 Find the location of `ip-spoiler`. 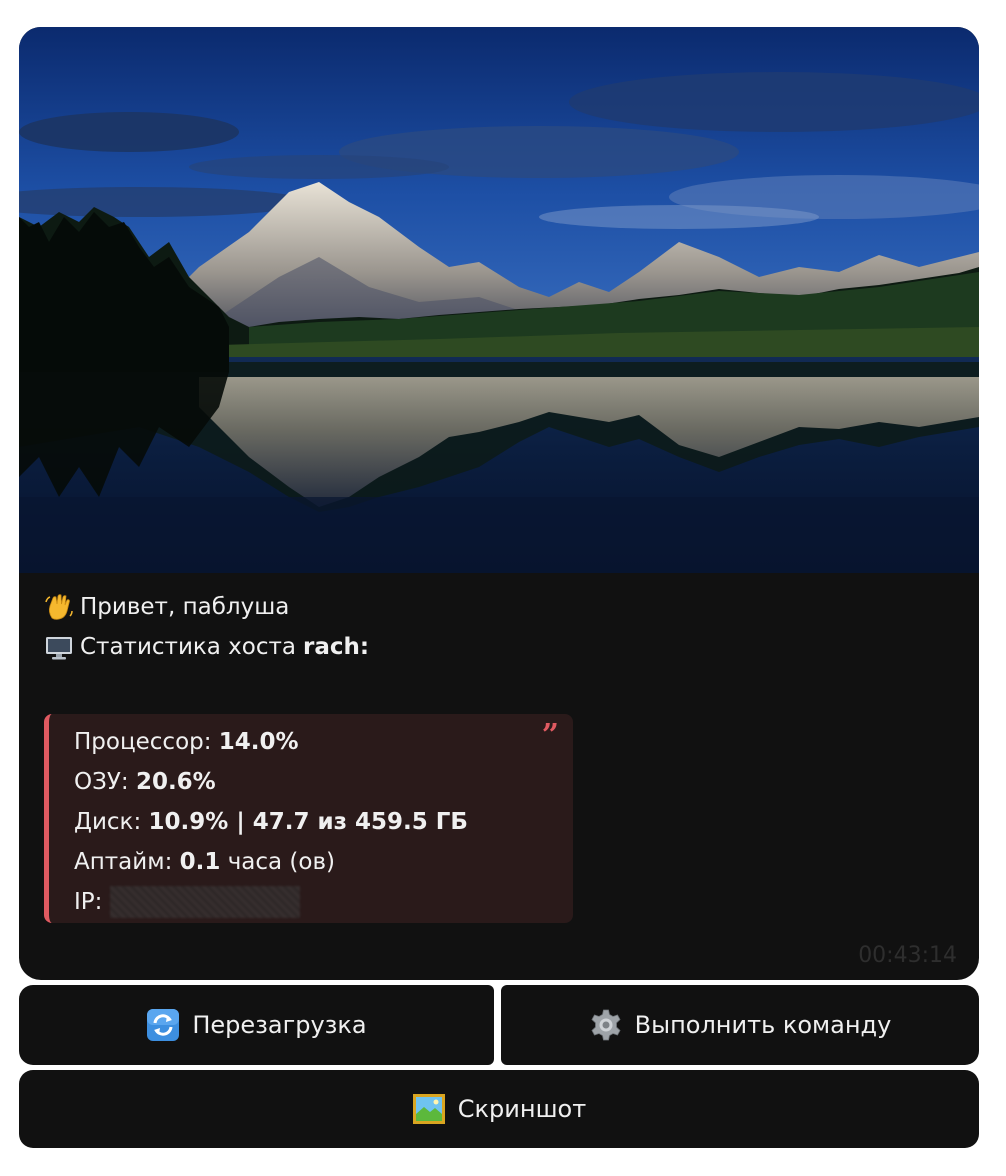

ip-spoiler is located at coordinates (205, 902).